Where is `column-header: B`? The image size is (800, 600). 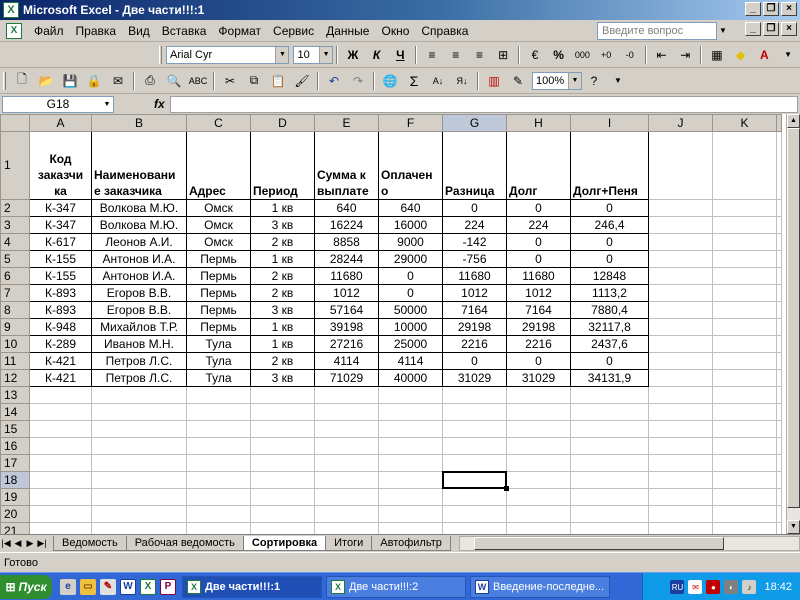 column-header: B is located at coordinates (139, 123).